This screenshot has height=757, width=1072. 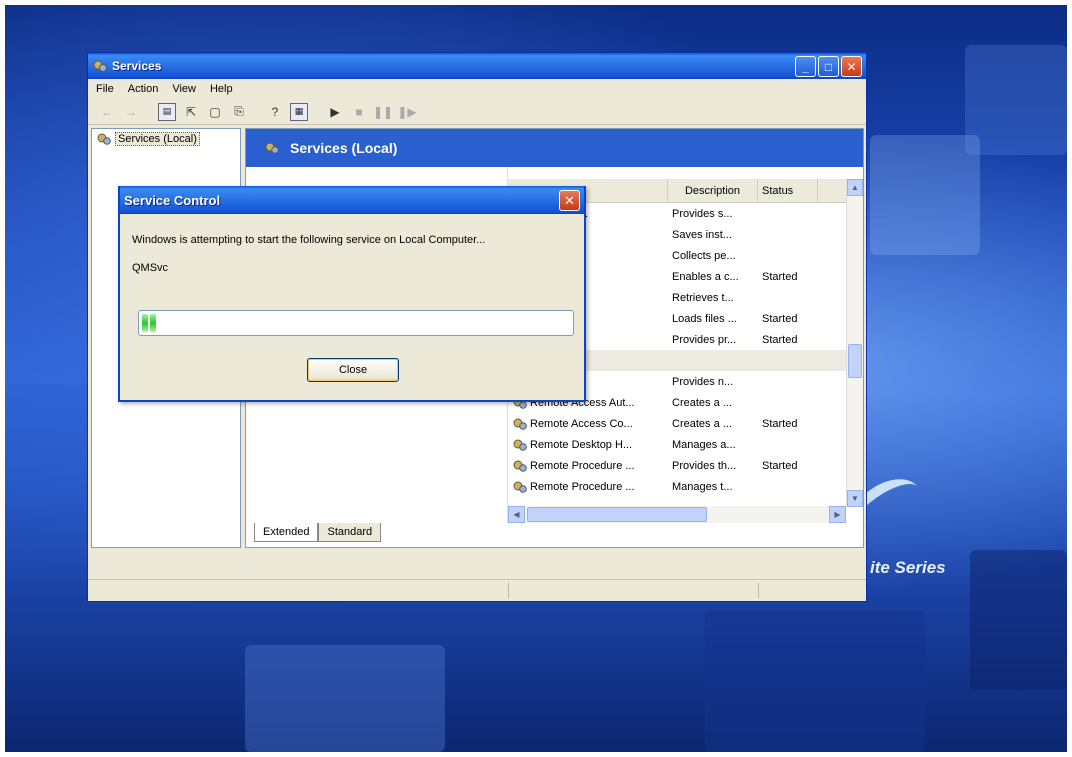 I want to click on scroll-right-icon: ▶, so click(x=837, y=514).